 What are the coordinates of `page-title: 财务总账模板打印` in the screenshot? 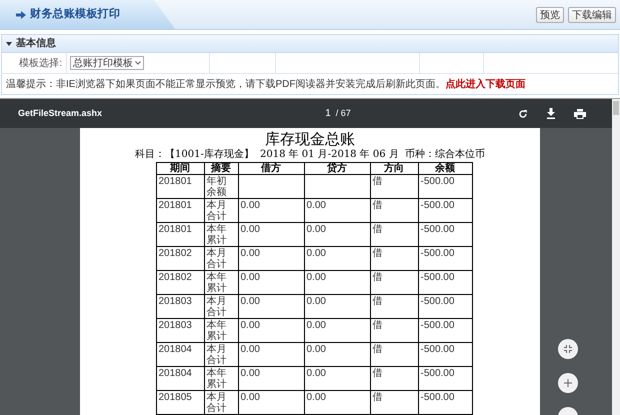 It's located at (75, 14).